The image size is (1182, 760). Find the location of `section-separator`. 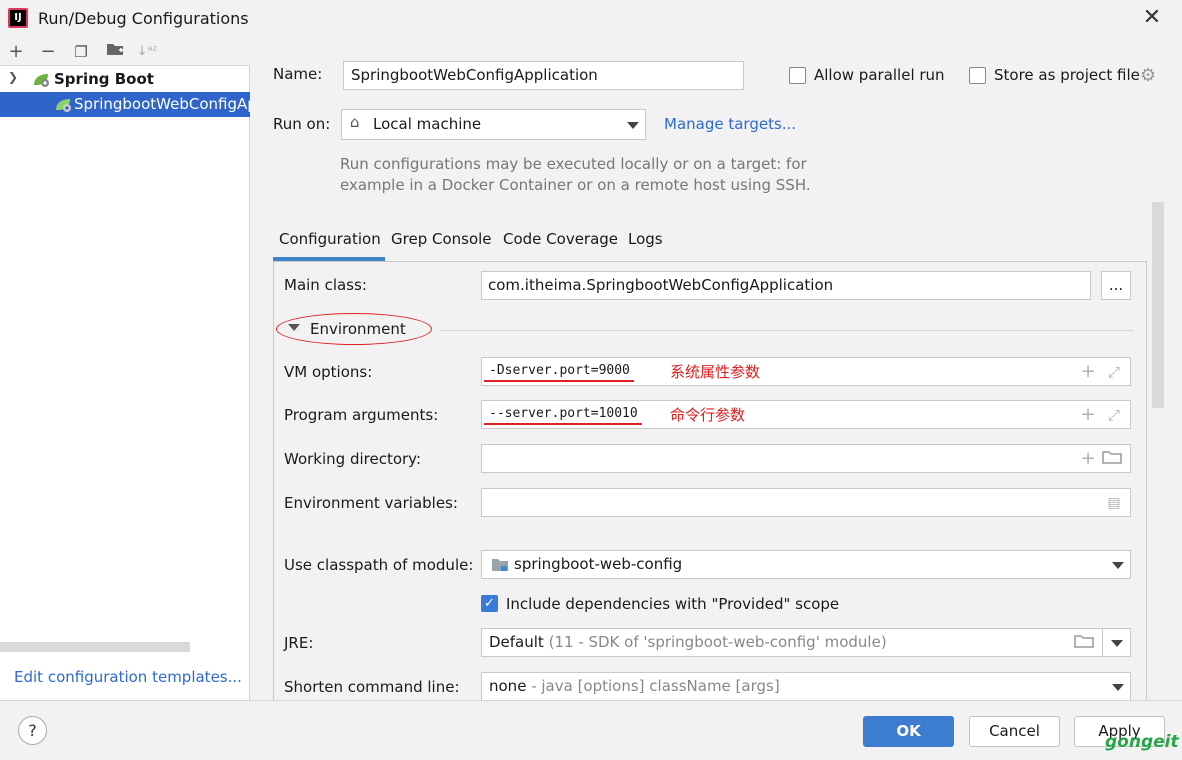

section-separator is located at coordinates (787, 330).